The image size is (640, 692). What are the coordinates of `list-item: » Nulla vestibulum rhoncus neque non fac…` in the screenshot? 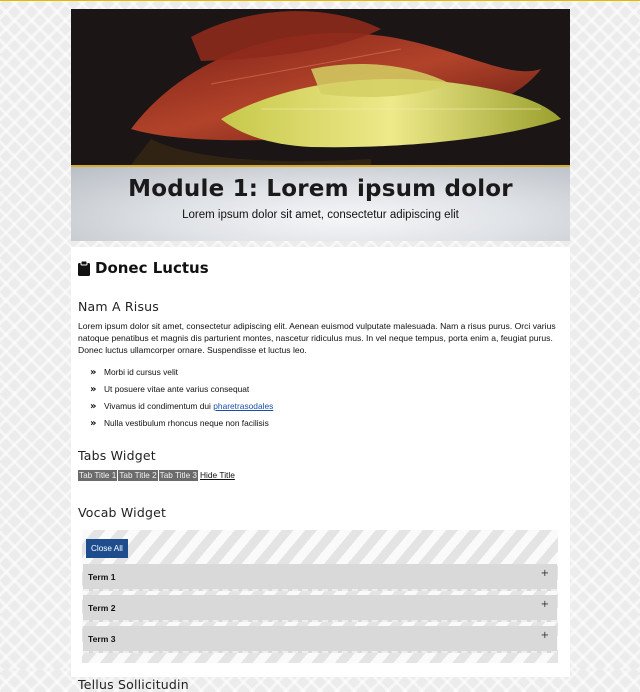 It's located at (326, 423).